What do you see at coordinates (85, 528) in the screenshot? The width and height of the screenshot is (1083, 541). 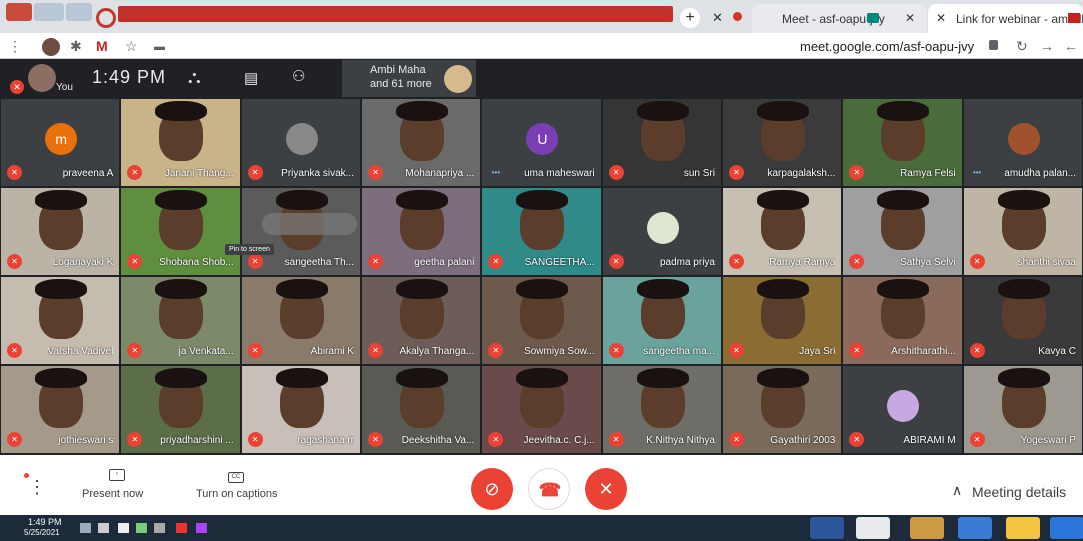 I see `signal-icon` at bounding box center [85, 528].